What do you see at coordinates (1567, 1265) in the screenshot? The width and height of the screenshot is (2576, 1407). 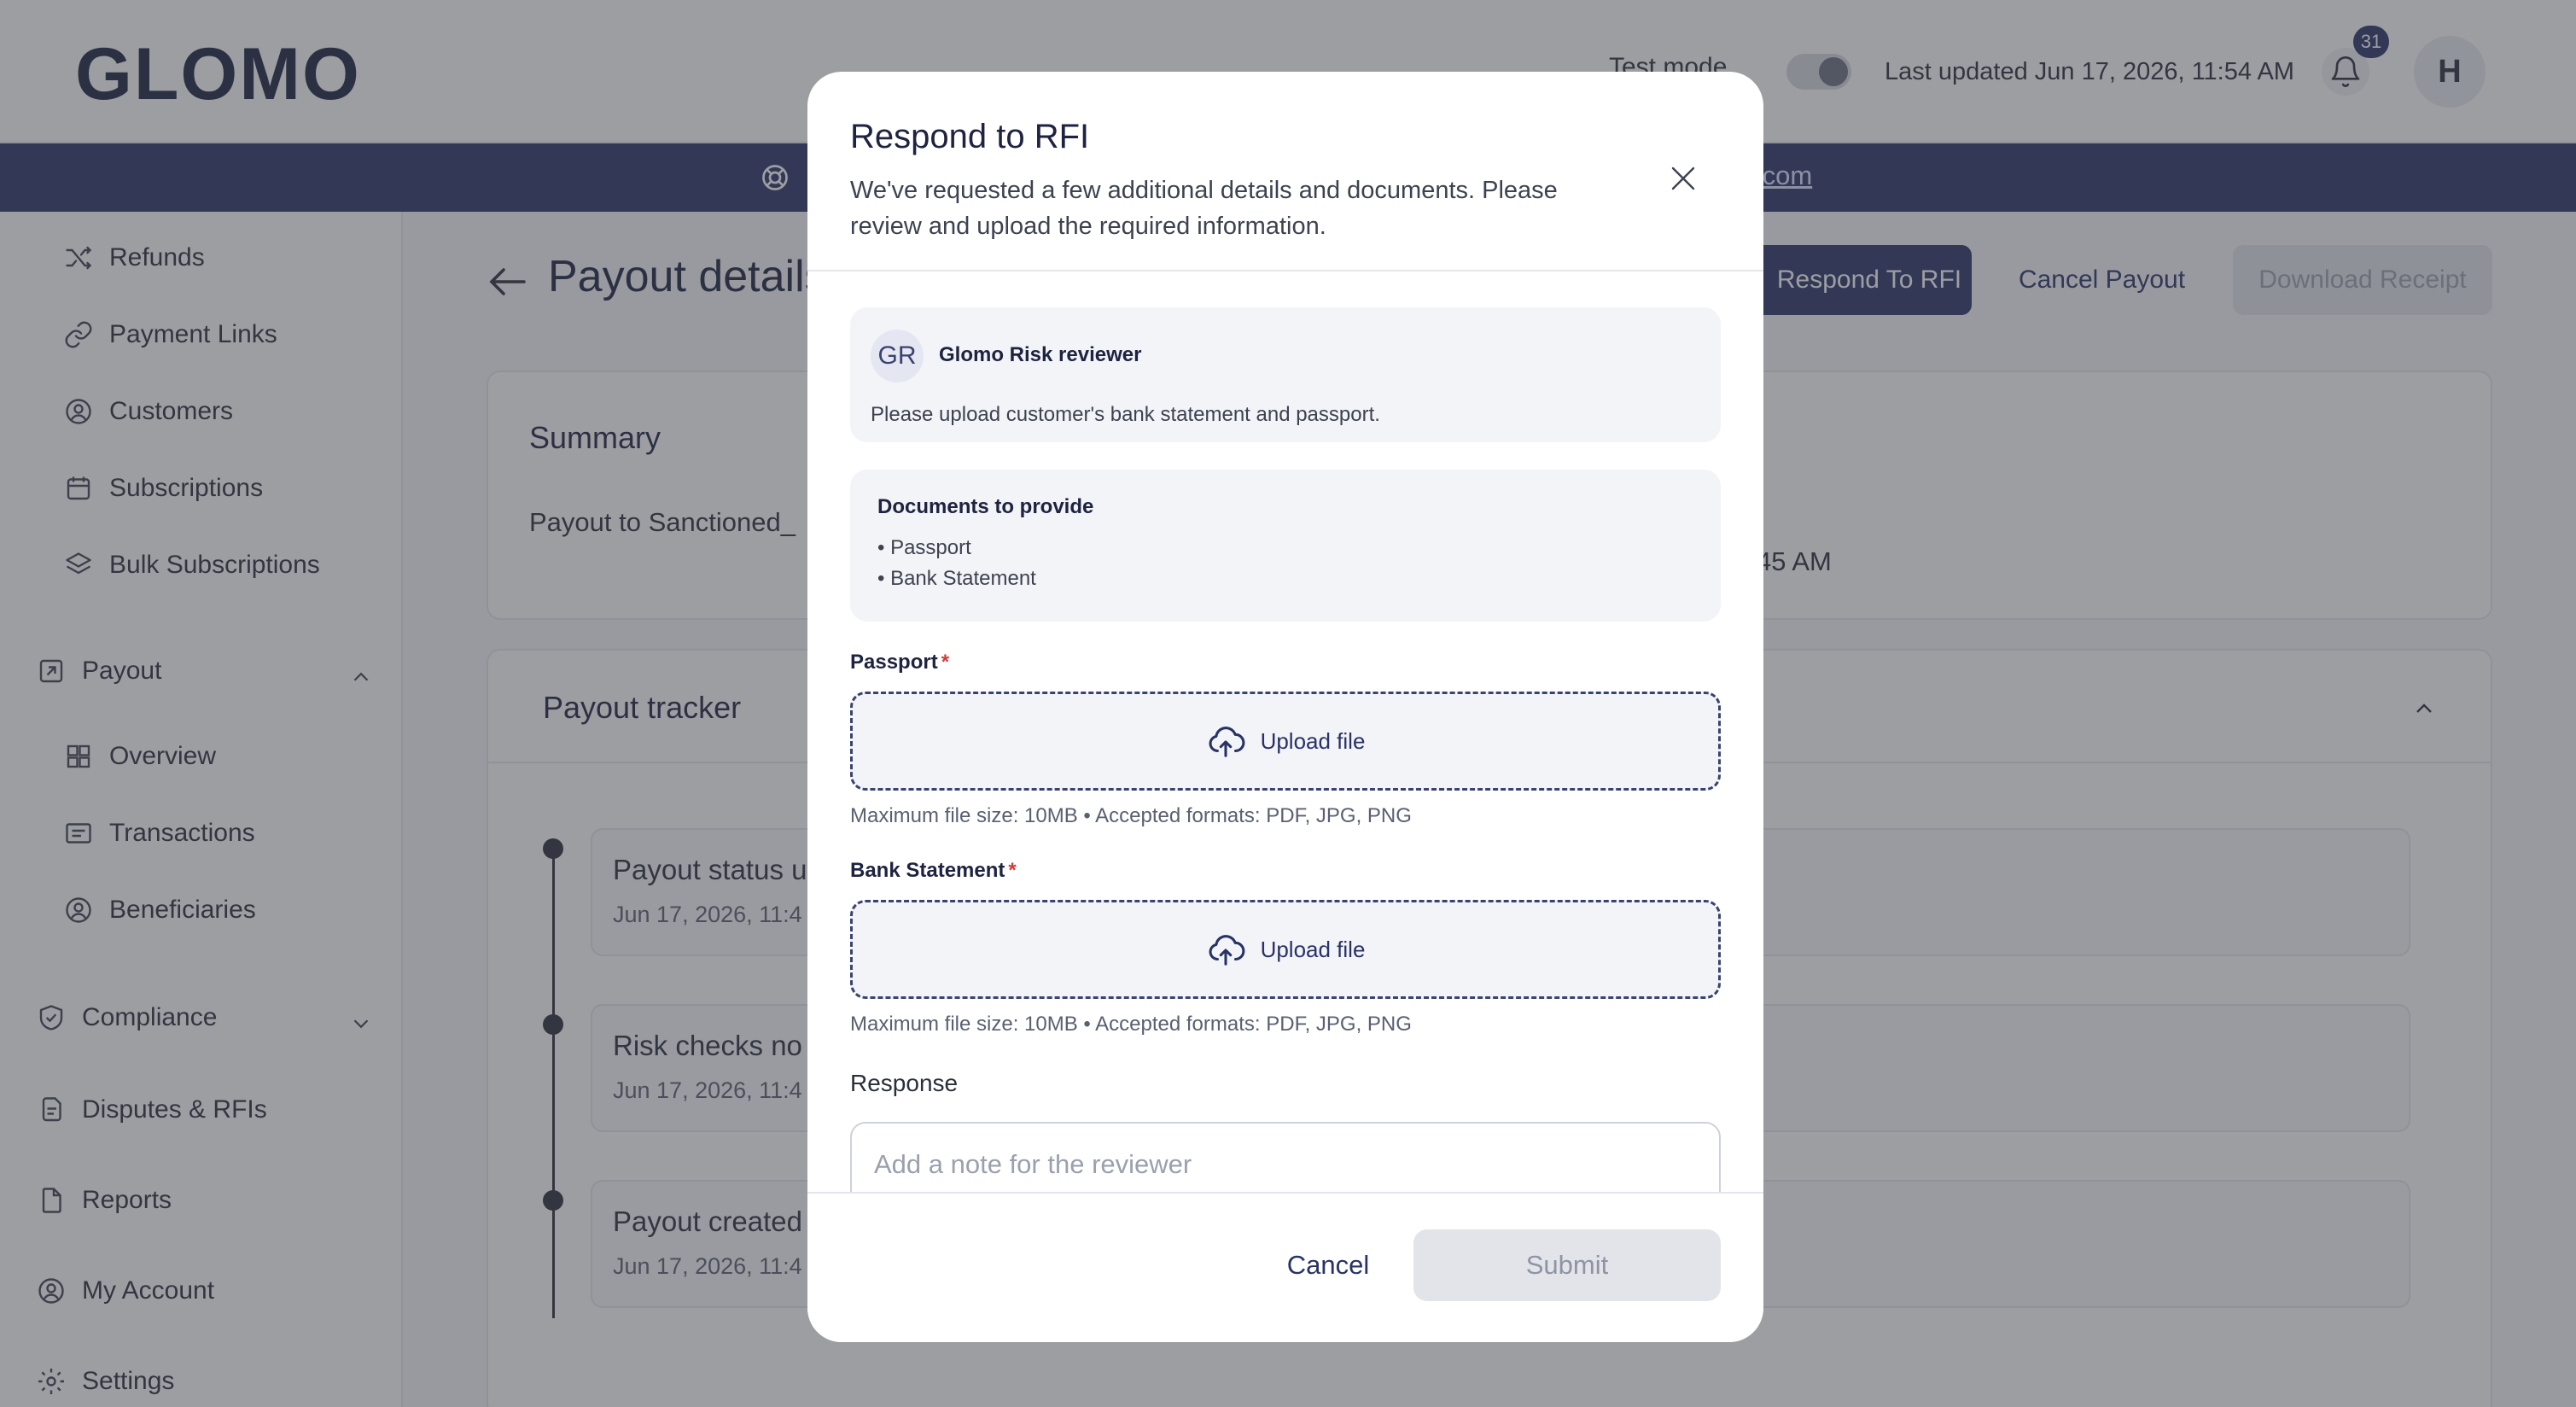 I see `submit-button: Submit` at bounding box center [1567, 1265].